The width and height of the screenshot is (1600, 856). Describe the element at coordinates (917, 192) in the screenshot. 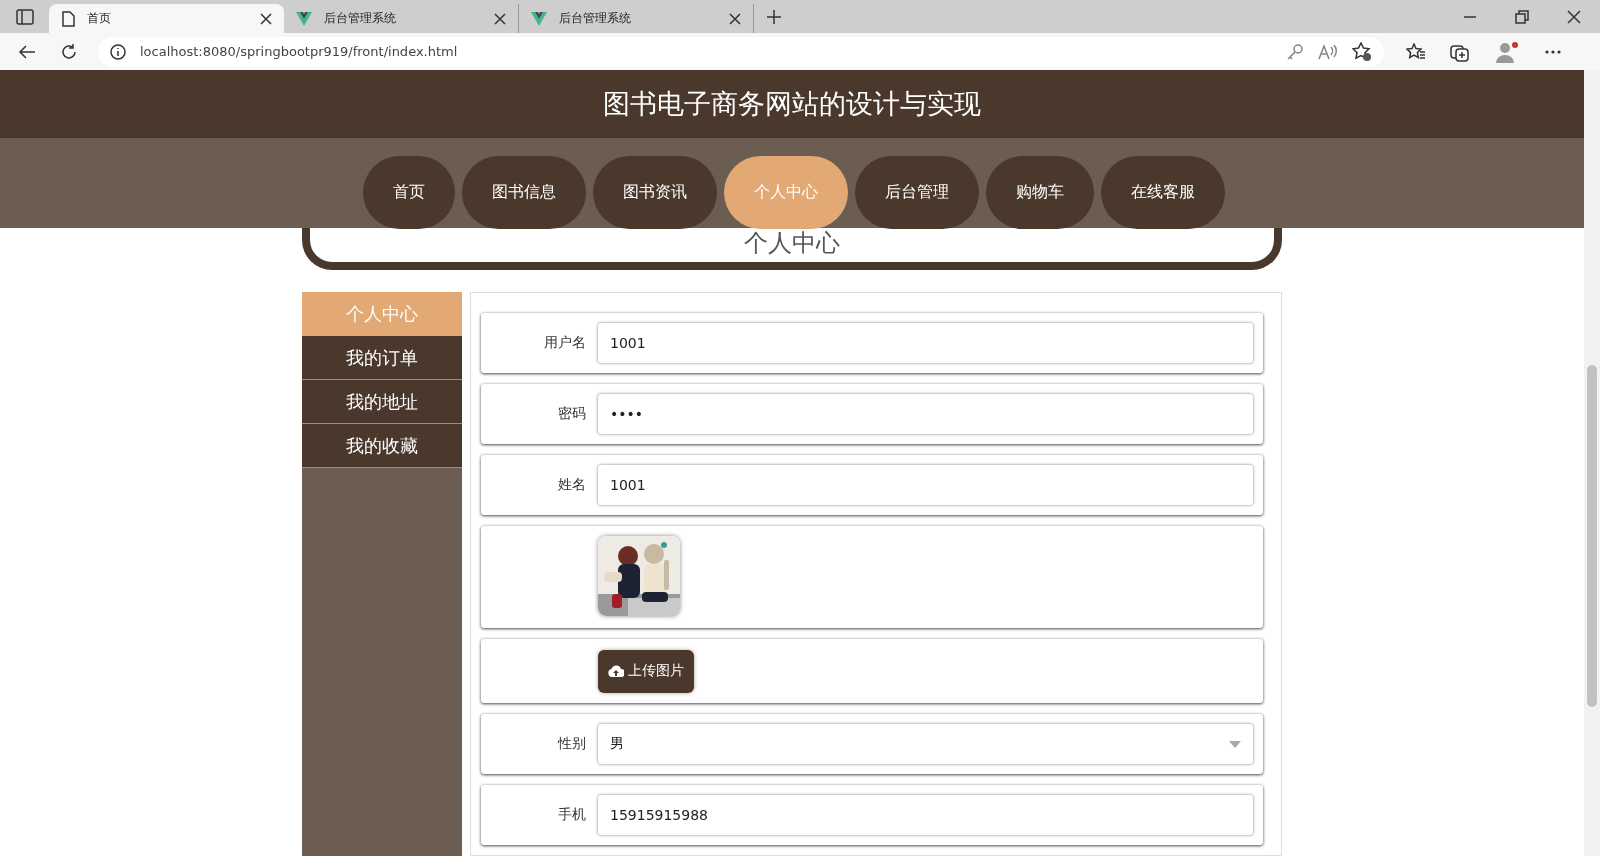

I see `nav-item: 后台管理` at that location.